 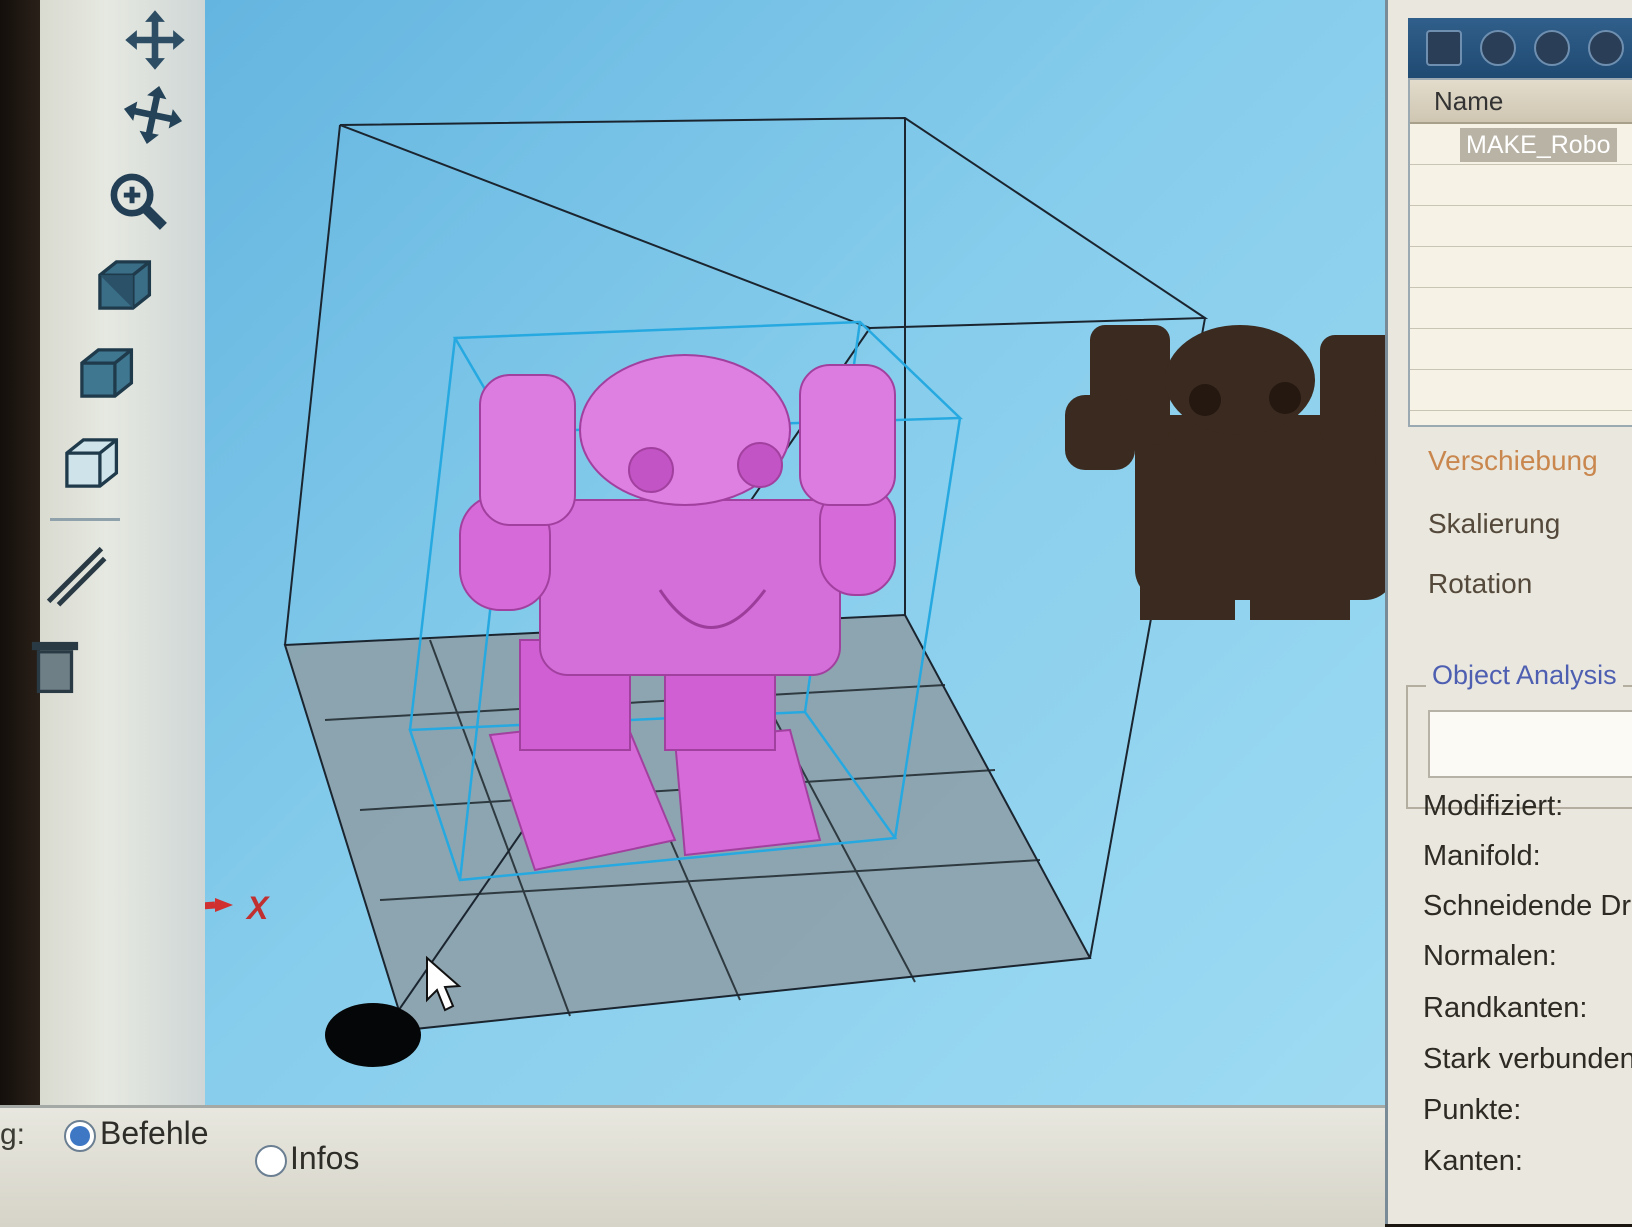 I want to click on copy-icon, so click(x=1606, y=48).